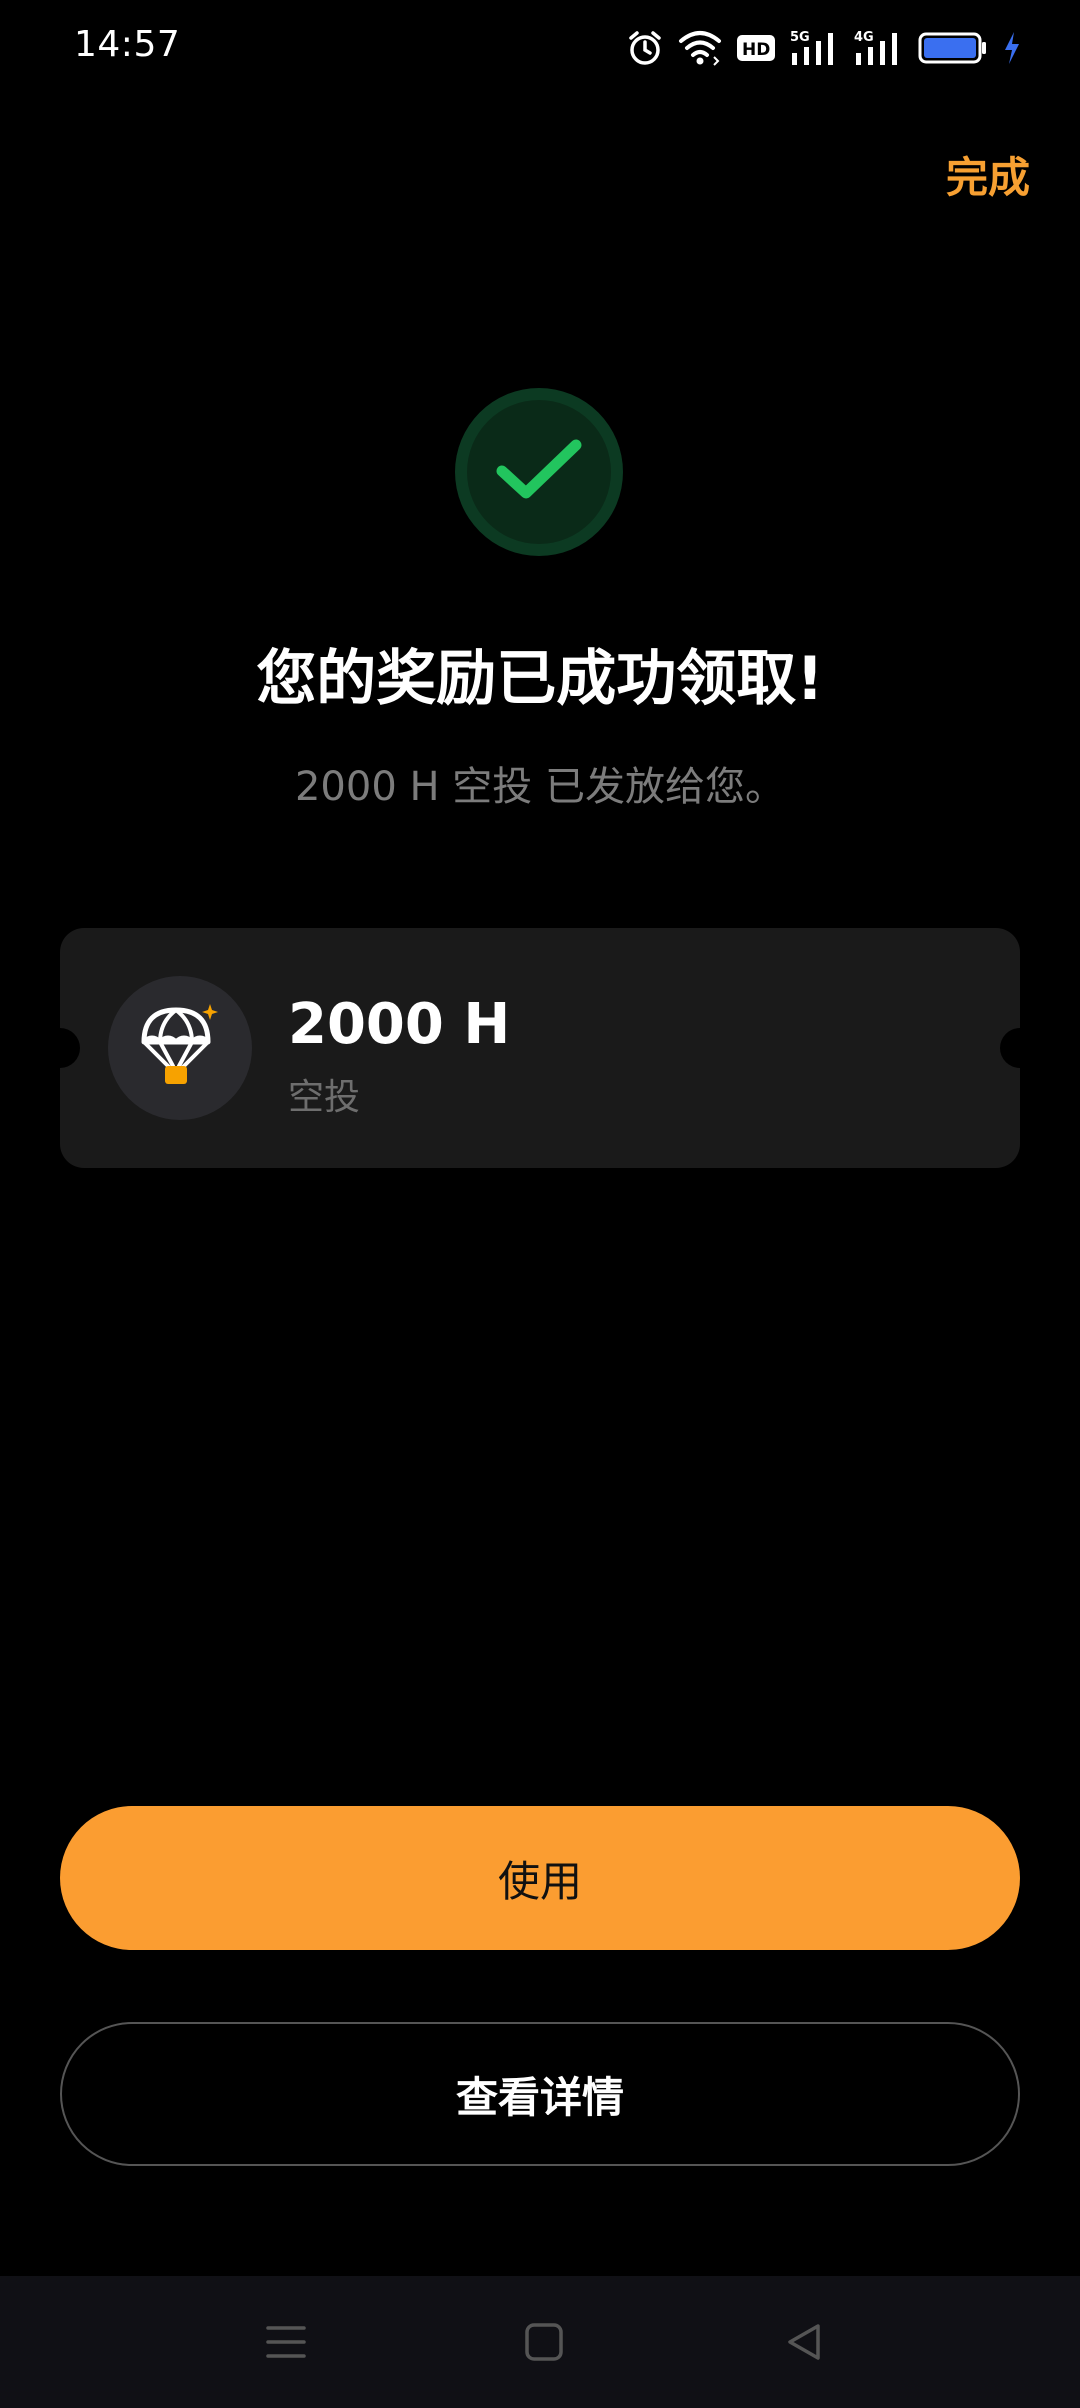  Describe the element at coordinates (399, 1024) in the screenshot. I see `reward-amount: 2000 H` at that location.